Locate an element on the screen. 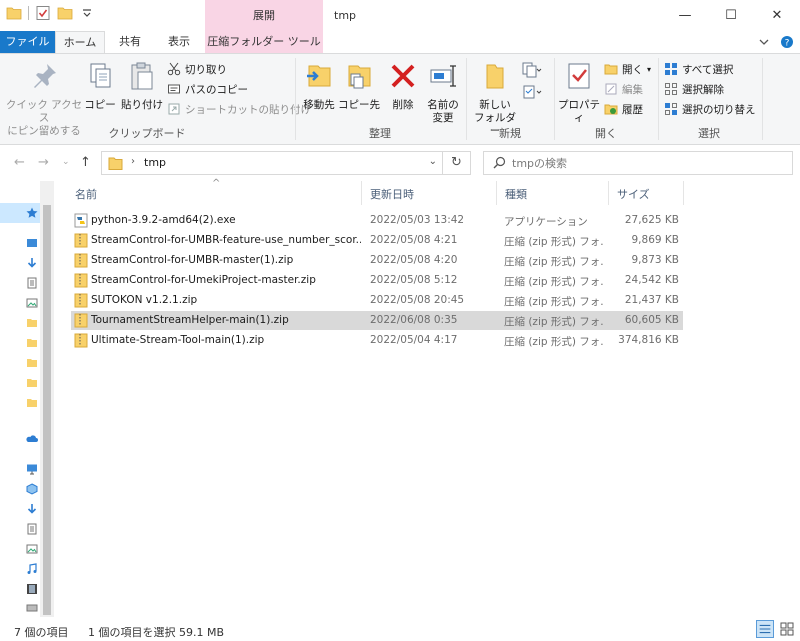 The width and height of the screenshot is (800, 641). local-disk-icon is located at coordinates (32, 607).